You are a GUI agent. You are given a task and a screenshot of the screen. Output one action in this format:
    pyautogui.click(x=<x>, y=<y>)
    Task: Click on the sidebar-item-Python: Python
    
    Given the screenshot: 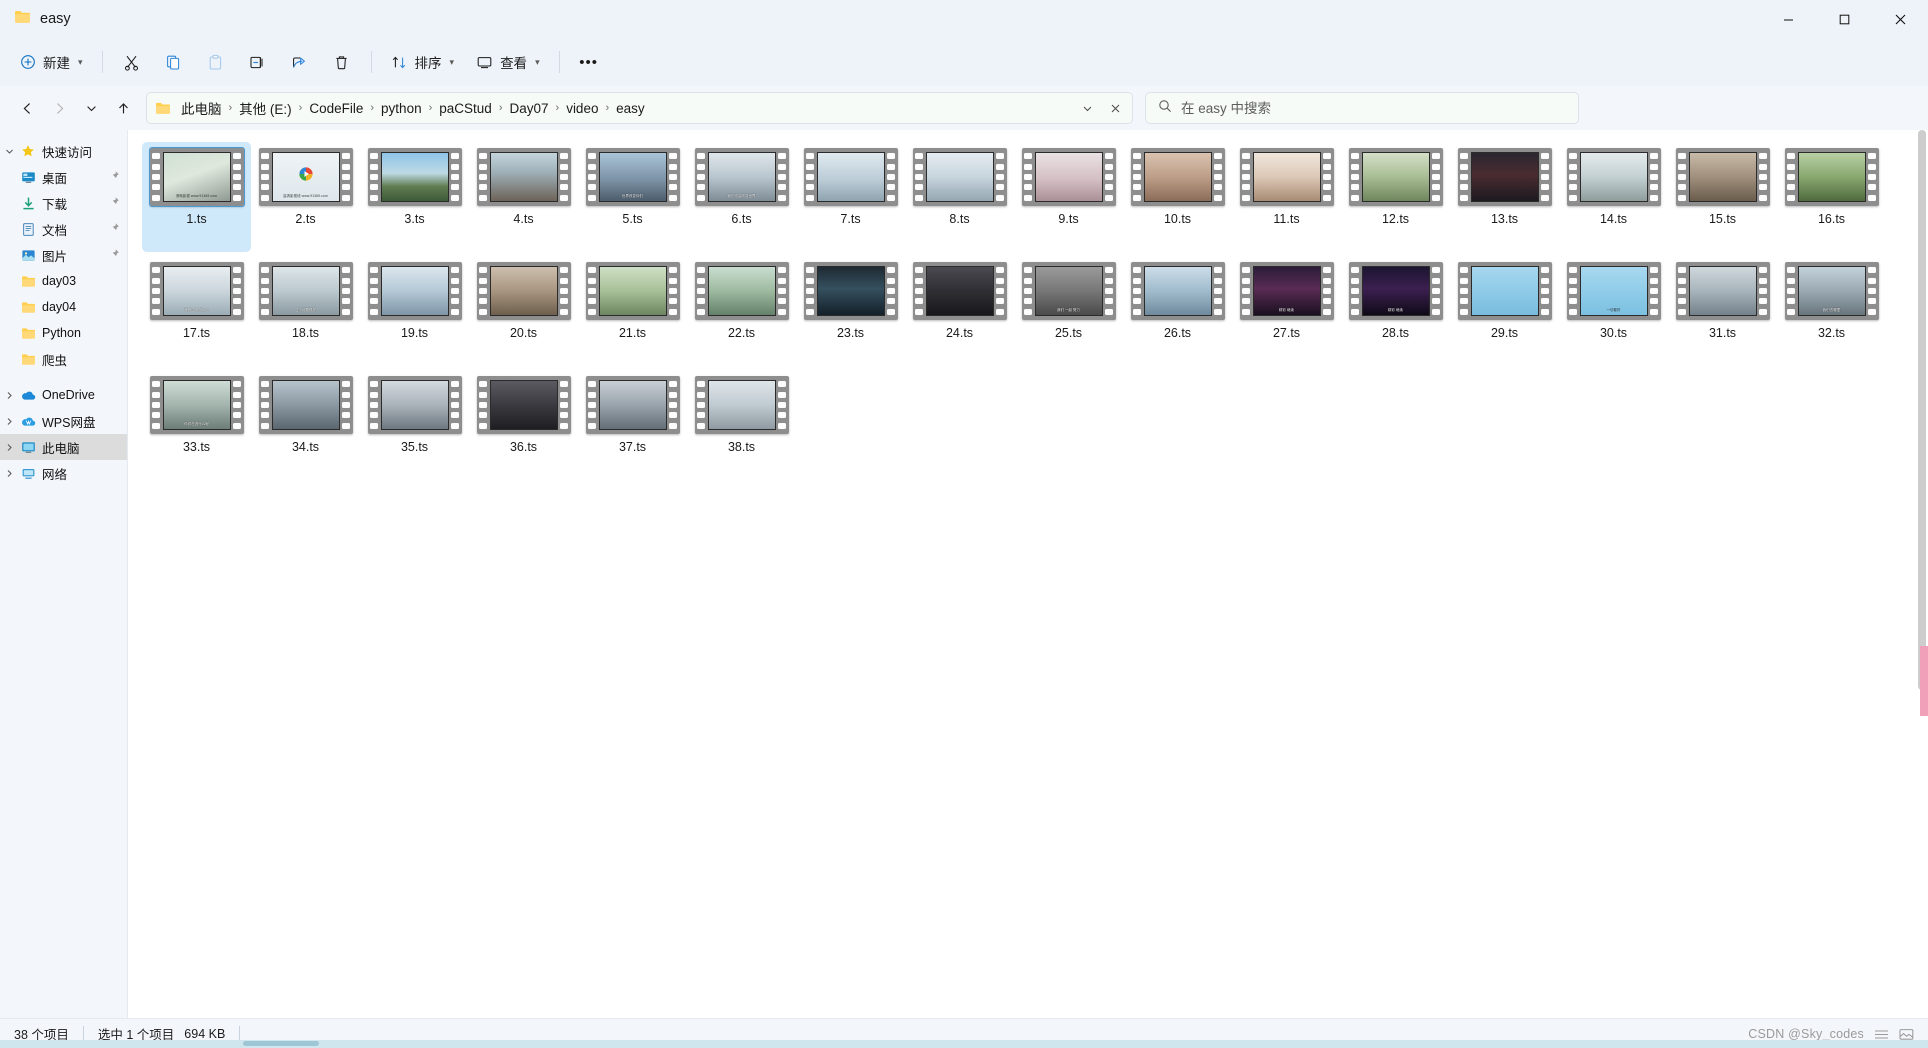 What is the action you would take?
    pyautogui.click(x=63, y=333)
    